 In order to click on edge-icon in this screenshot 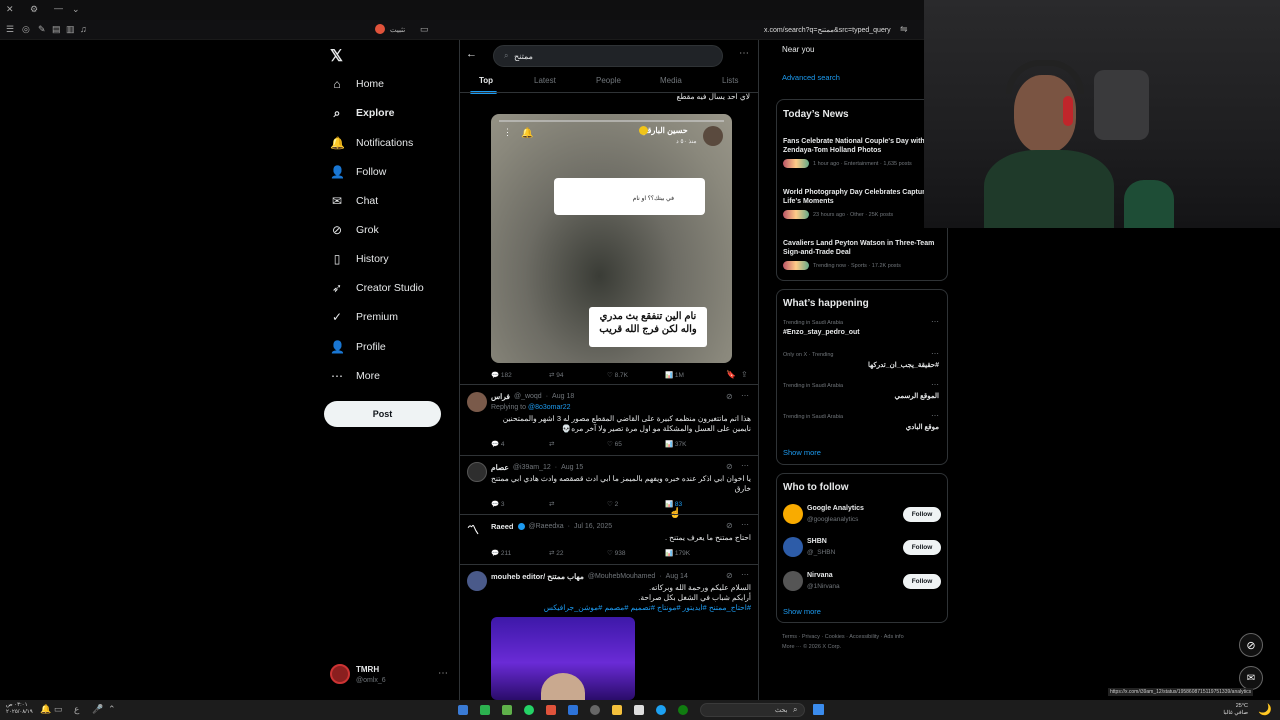, I will do `click(661, 710)`.